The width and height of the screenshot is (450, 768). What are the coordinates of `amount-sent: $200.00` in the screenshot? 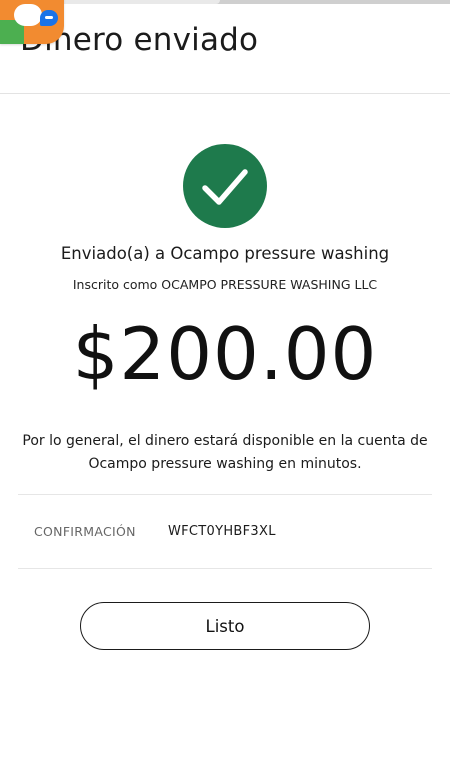 It's located at (225, 354).